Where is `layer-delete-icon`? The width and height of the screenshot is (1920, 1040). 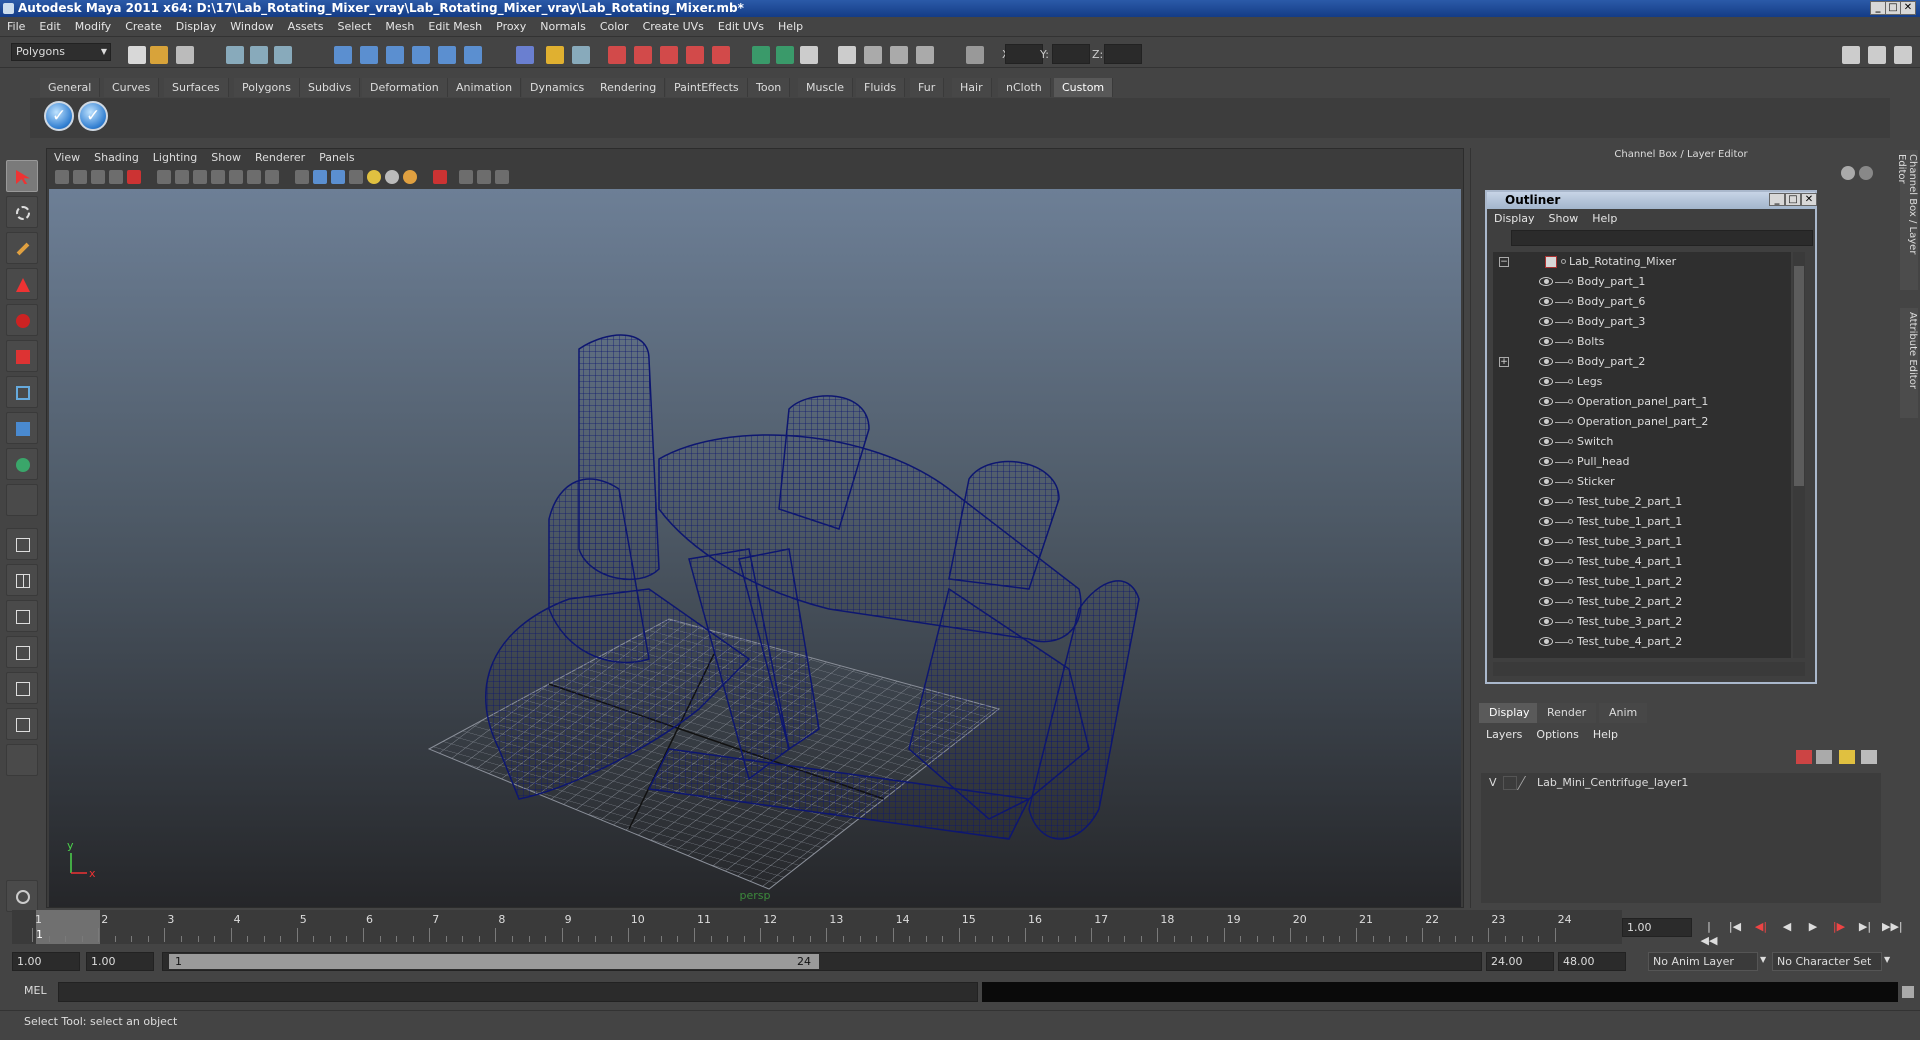 layer-delete-icon is located at coordinates (1869, 757).